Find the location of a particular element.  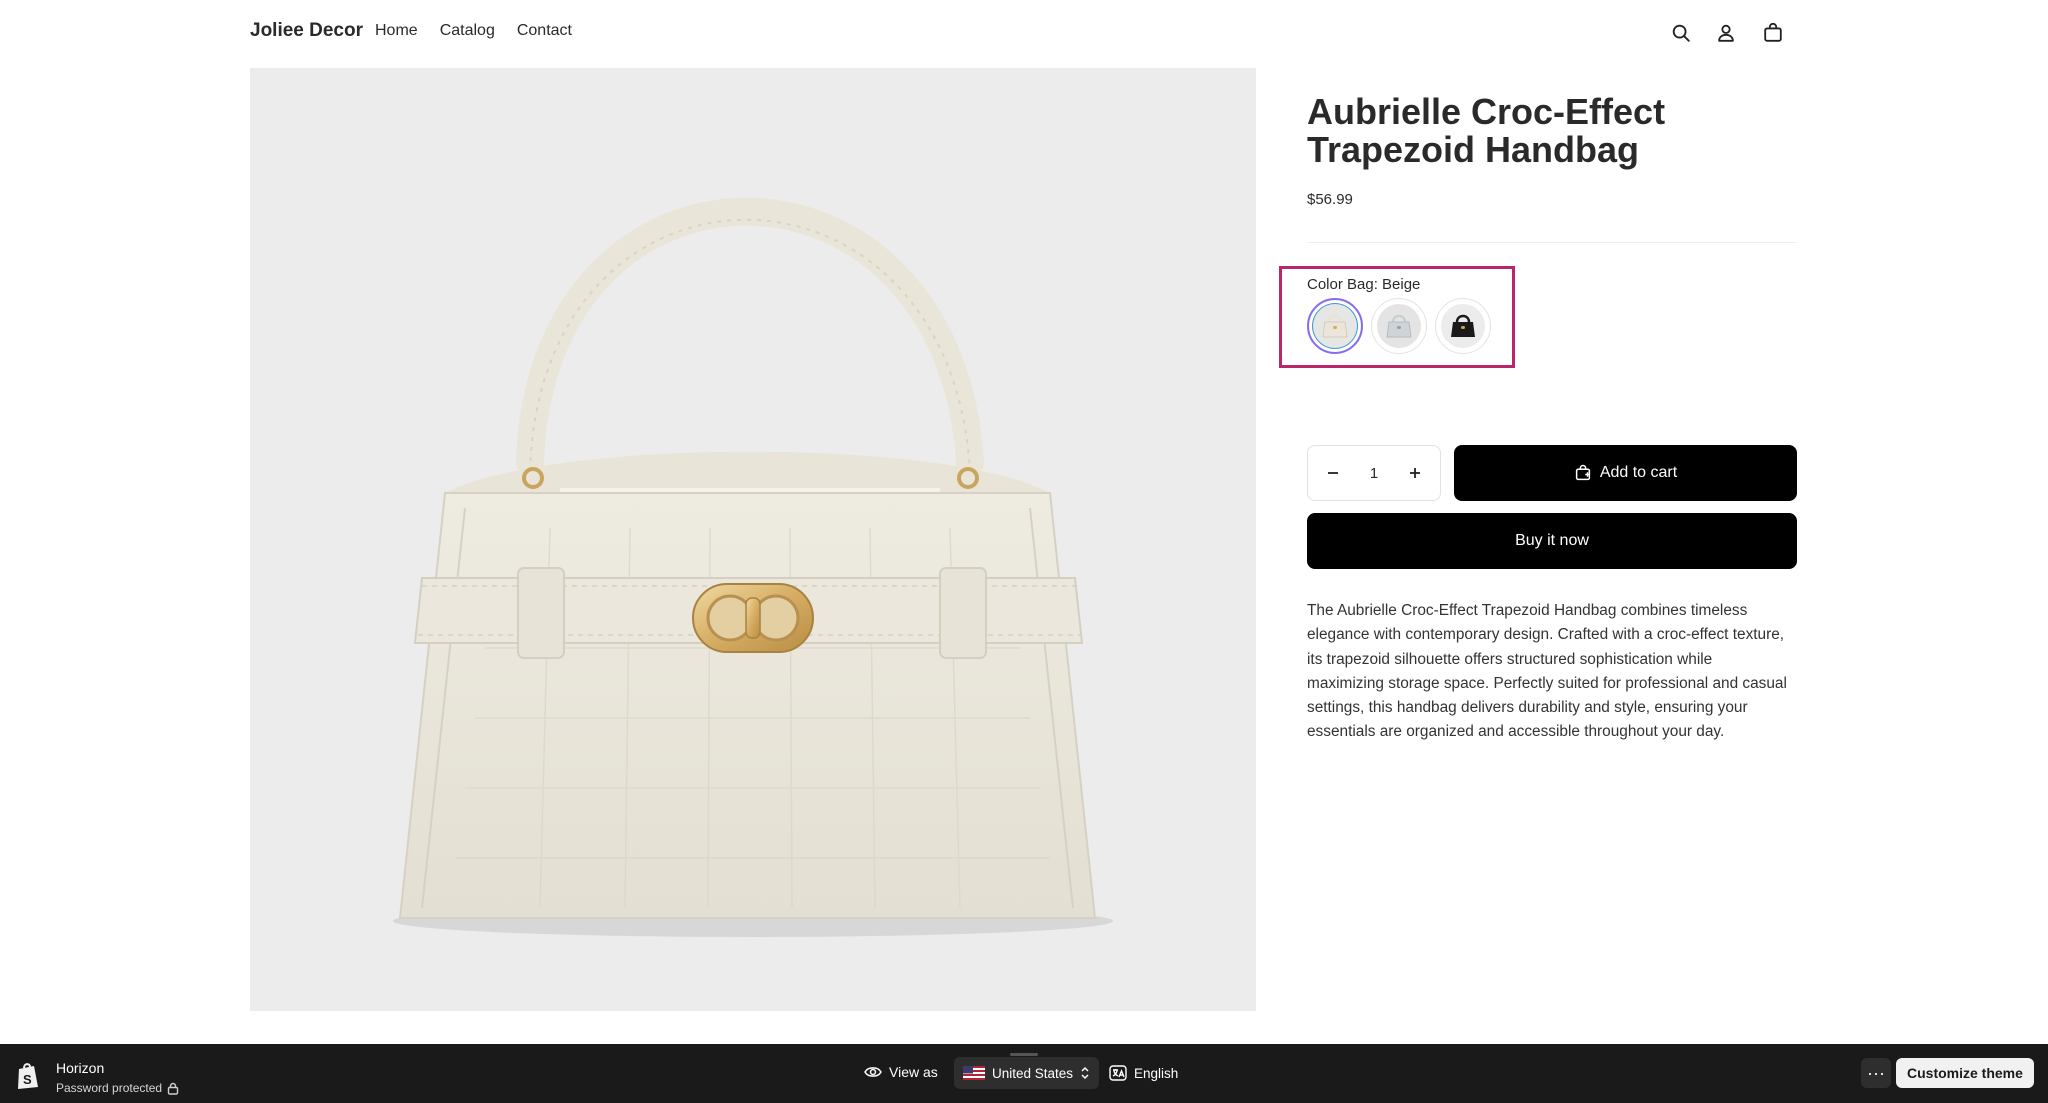

chevron-updown-icon is located at coordinates (1085, 1073).